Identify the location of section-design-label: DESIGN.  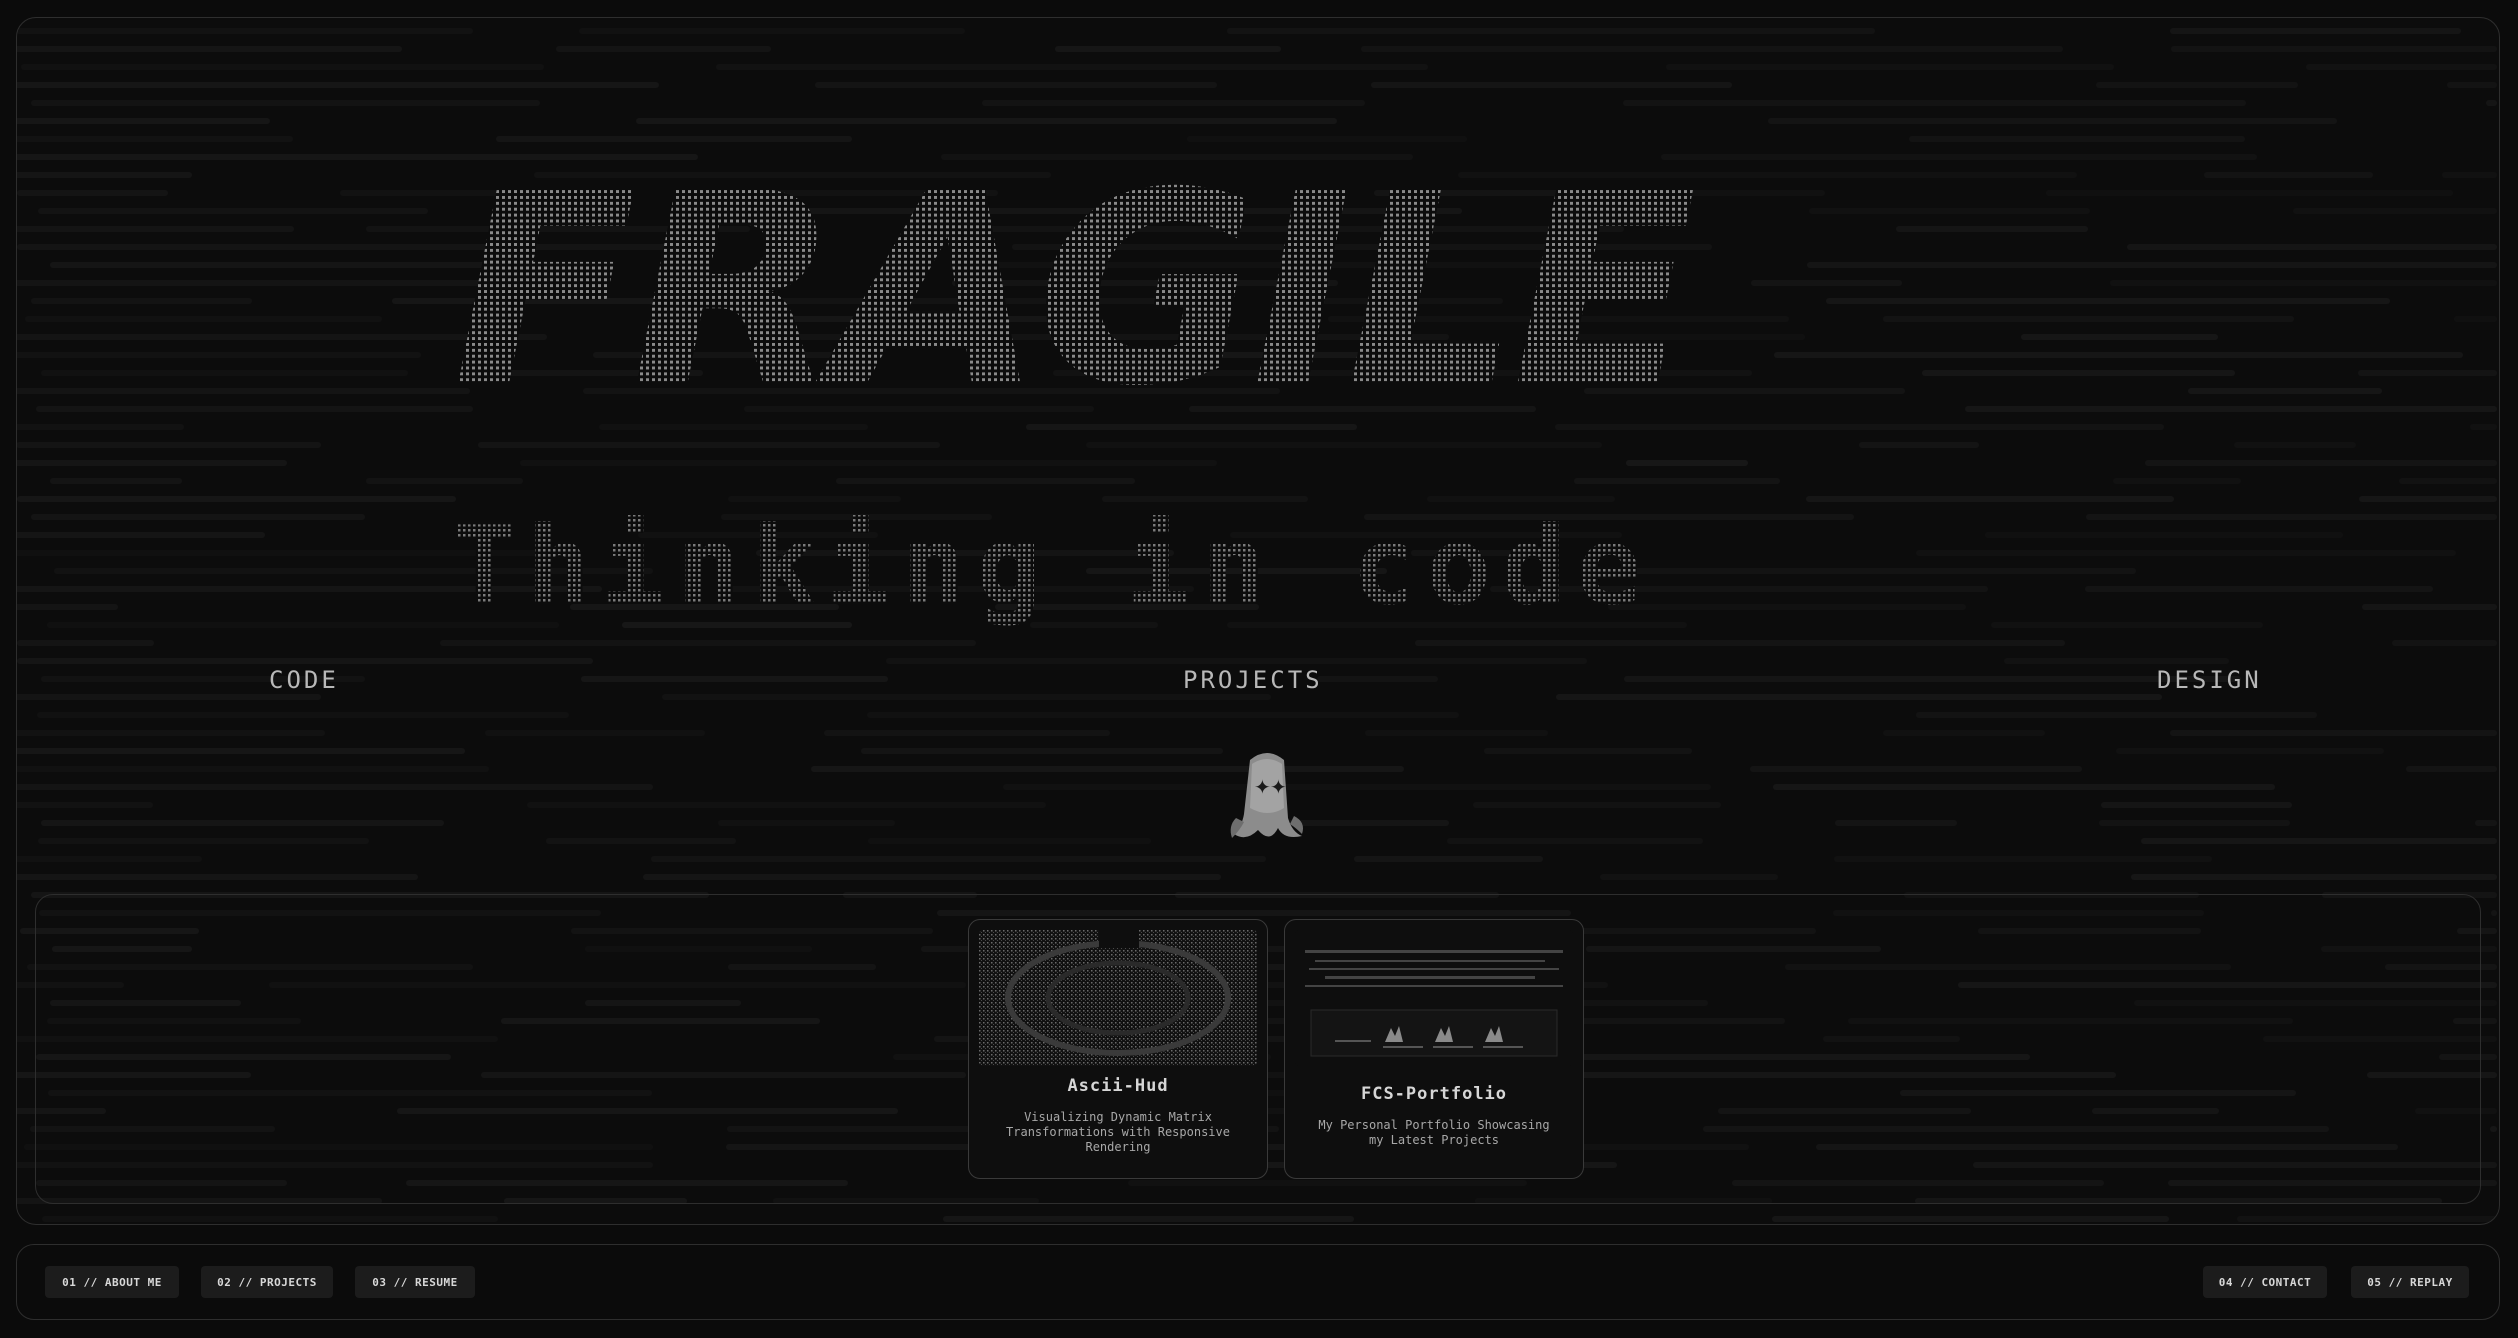
(2209, 680).